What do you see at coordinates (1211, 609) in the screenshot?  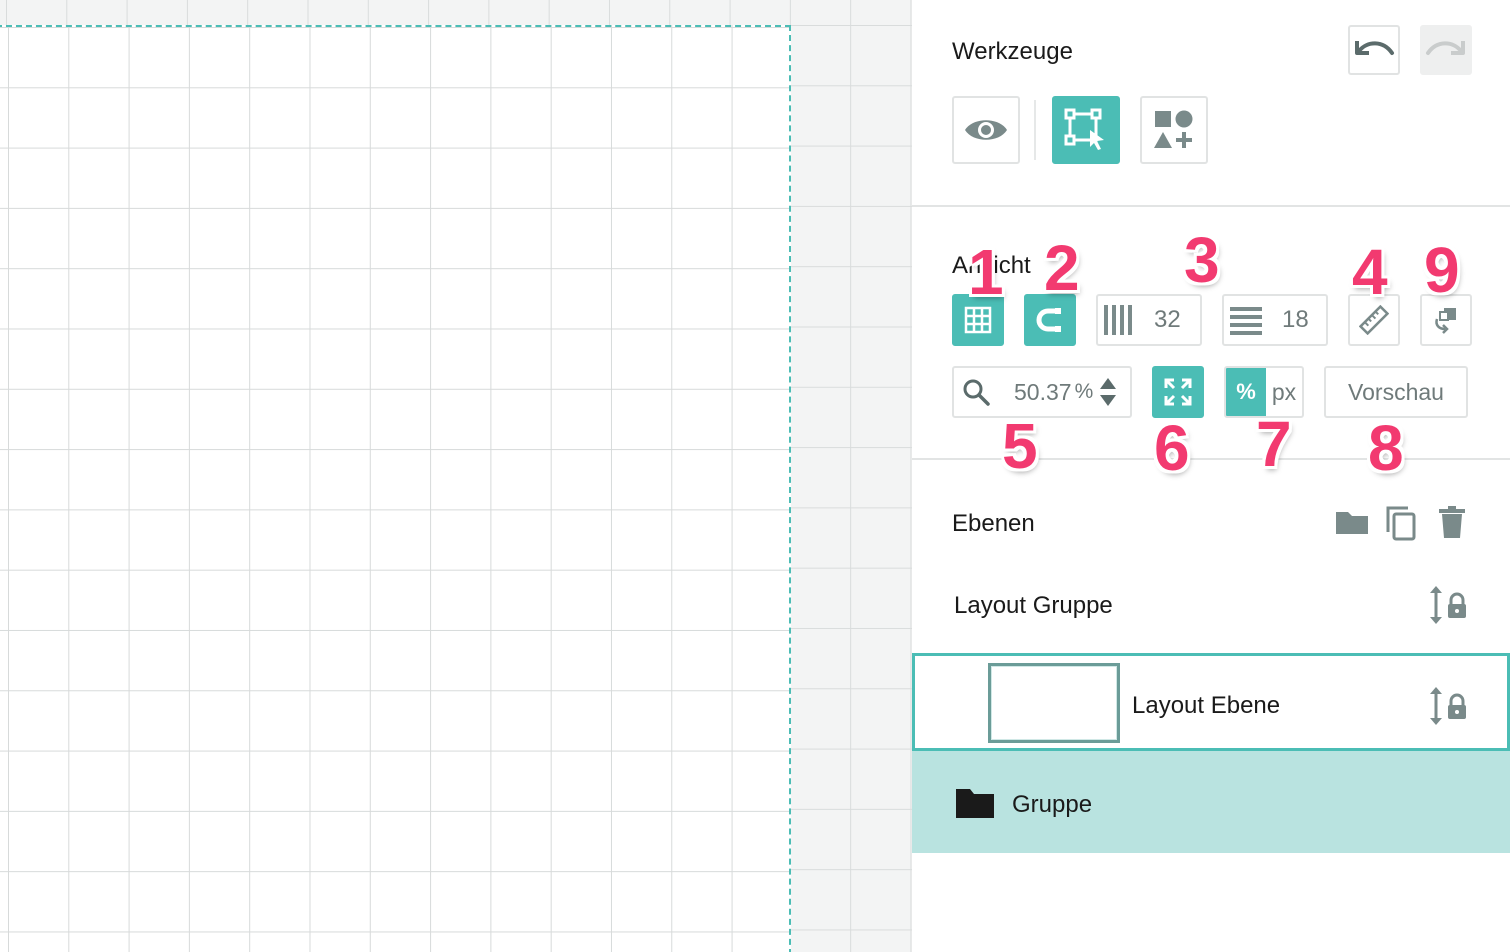 I see `layer-row: Layout Gruppe` at bounding box center [1211, 609].